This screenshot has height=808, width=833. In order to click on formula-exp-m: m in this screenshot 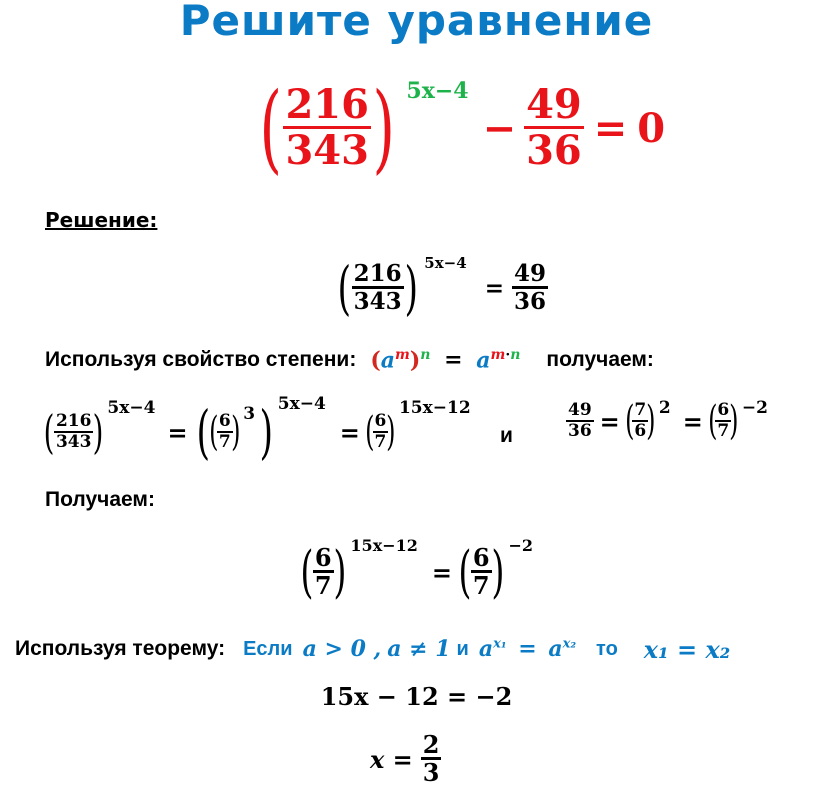, I will do `click(402, 354)`.